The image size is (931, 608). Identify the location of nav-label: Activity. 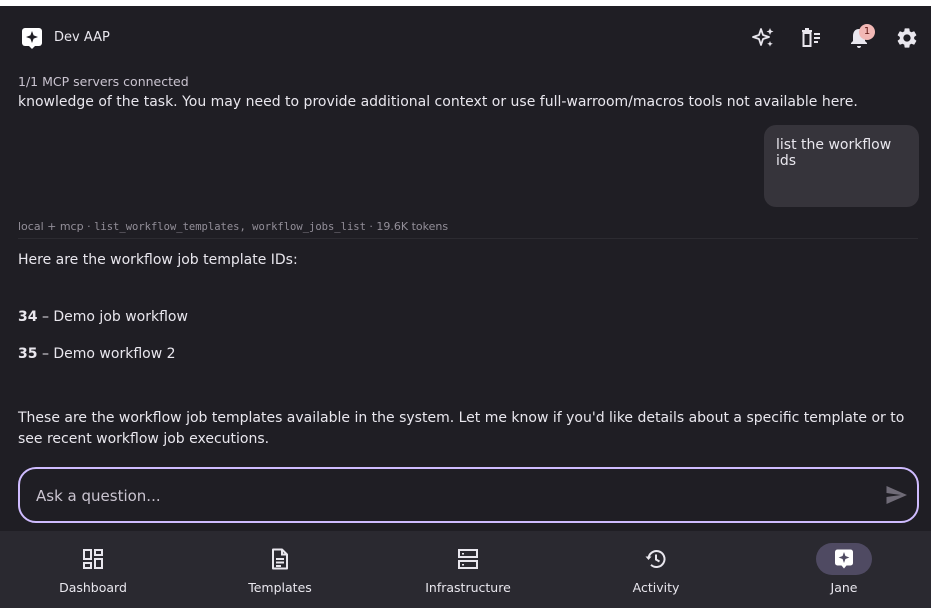
(656, 587).